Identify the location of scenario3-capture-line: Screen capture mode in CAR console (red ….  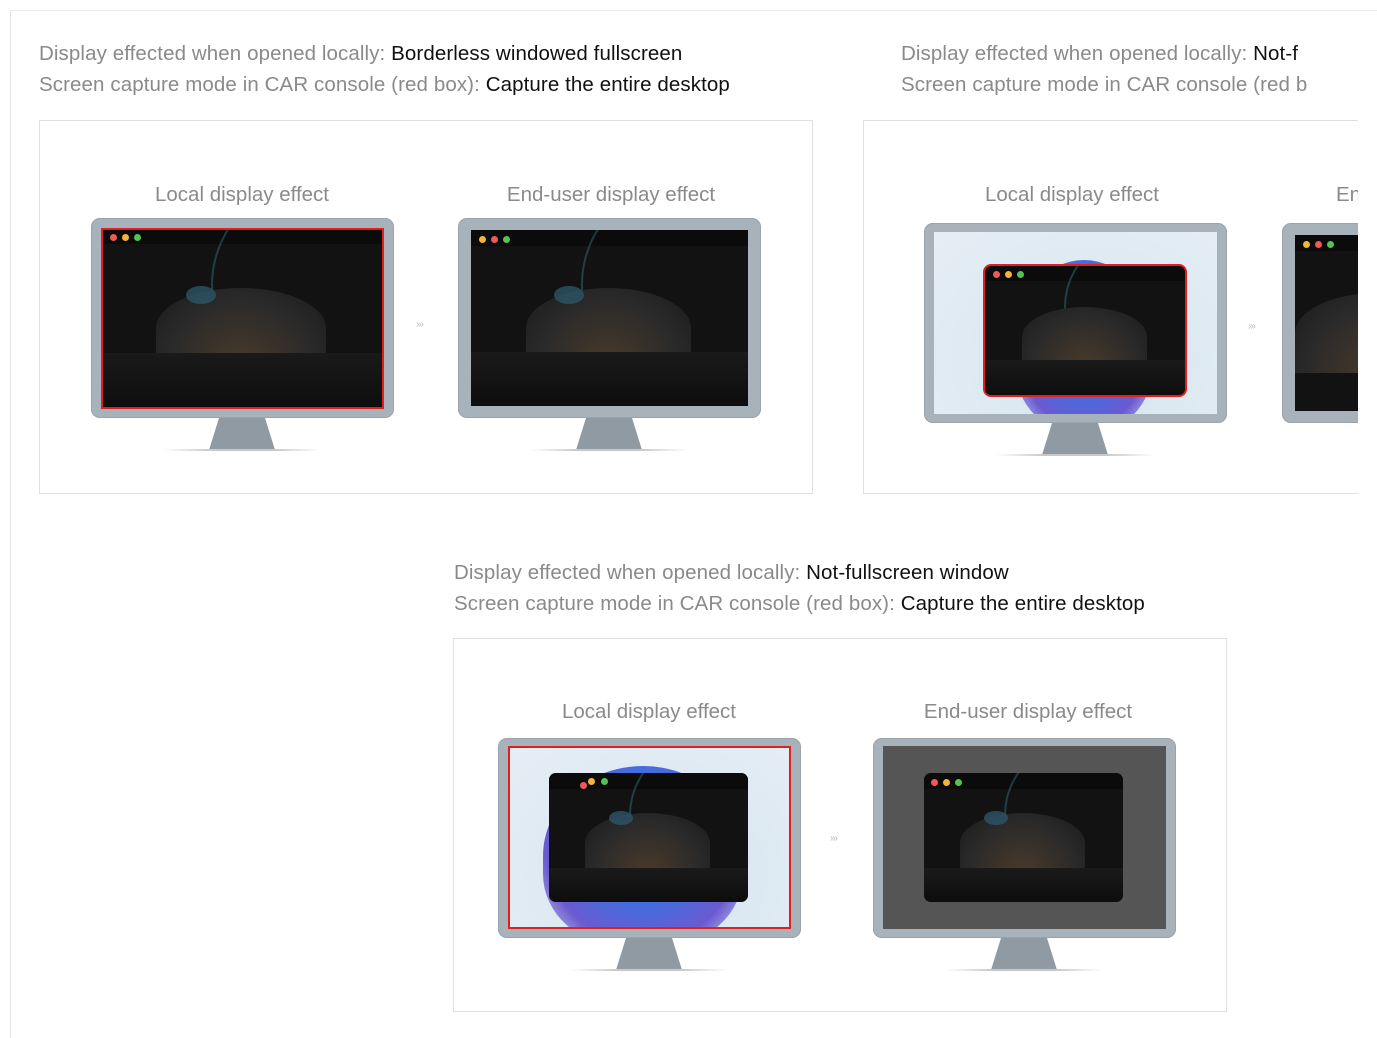
(799, 603).